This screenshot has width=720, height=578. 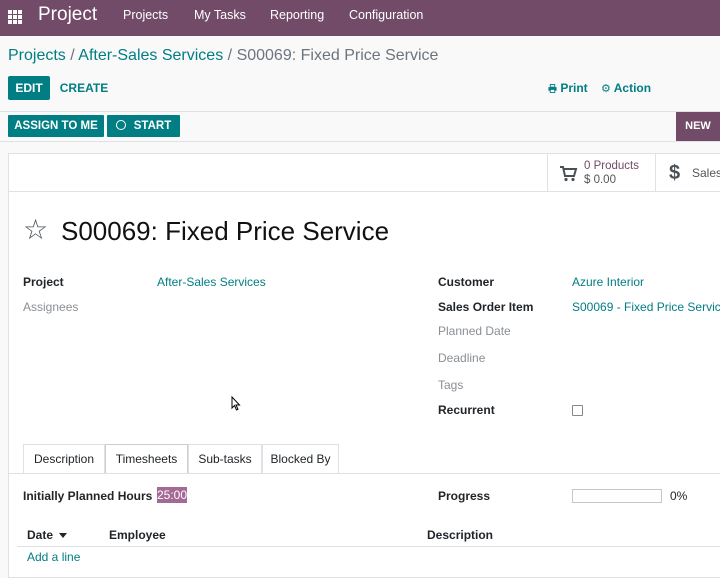 What do you see at coordinates (152, 126) in the screenshot?
I see `start-label: START` at bounding box center [152, 126].